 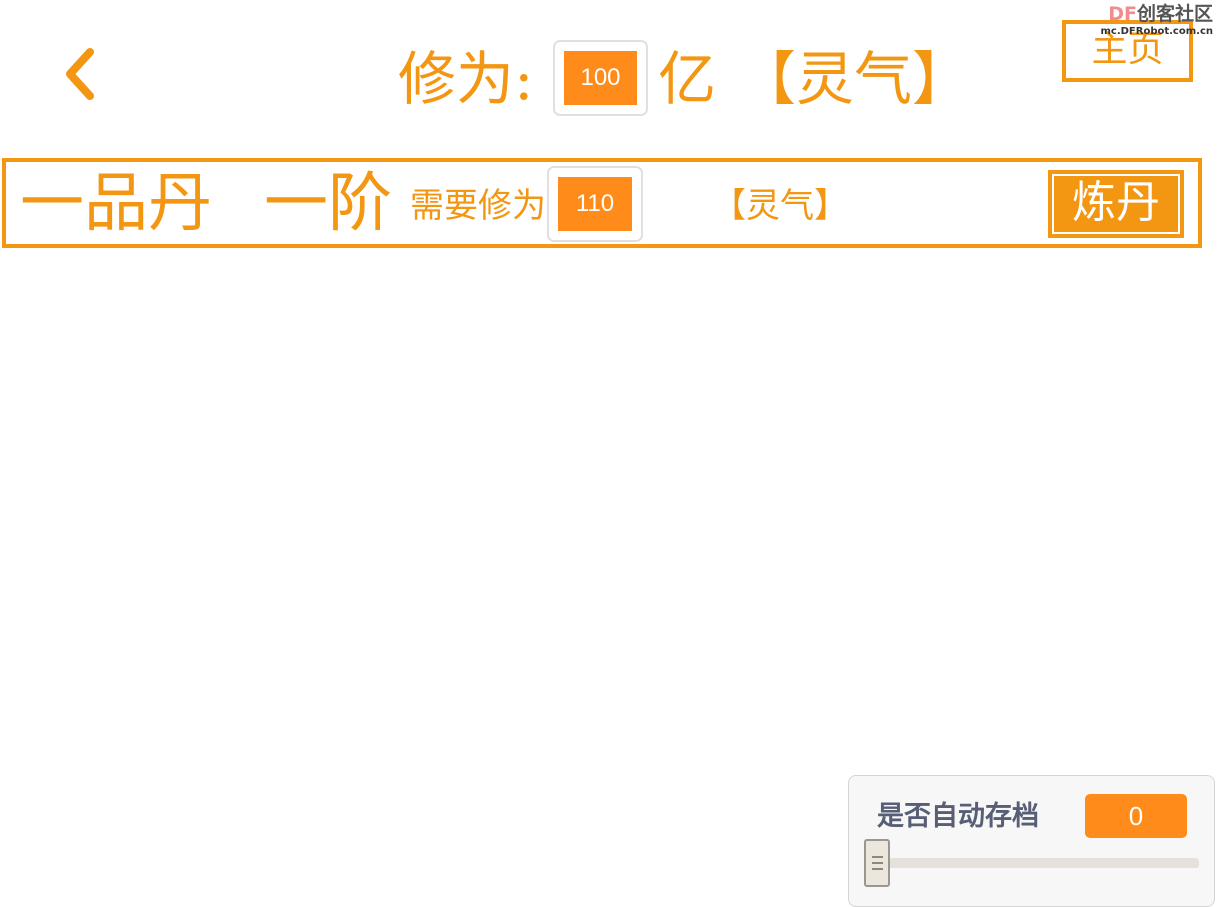 What do you see at coordinates (1136, 816) in the screenshot?
I see `autosave-value: 0` at bounding box center [1136, 816].